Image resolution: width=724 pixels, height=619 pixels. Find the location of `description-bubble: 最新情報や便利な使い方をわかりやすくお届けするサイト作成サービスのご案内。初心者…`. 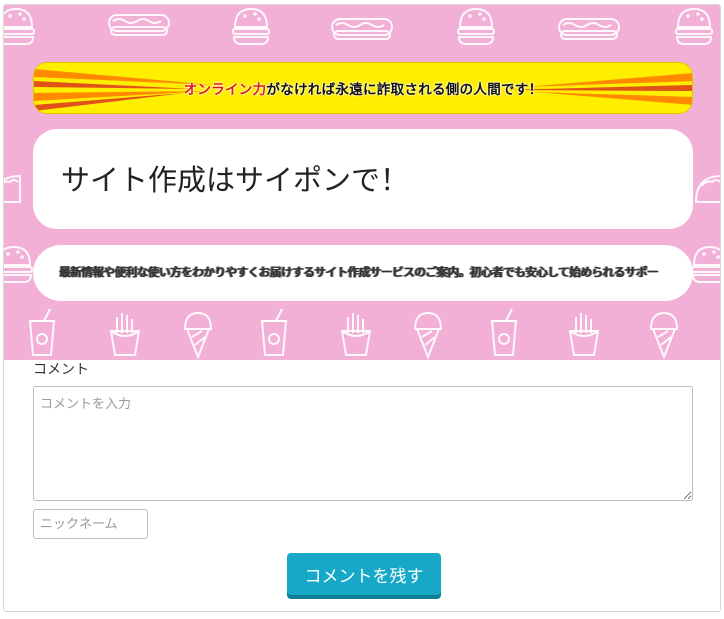

description-bubble: 最新情報や便利な使い方をわかりやすくお届けするサイト作成サービスのご案内。初心者… is located at coordinates (363, 273).